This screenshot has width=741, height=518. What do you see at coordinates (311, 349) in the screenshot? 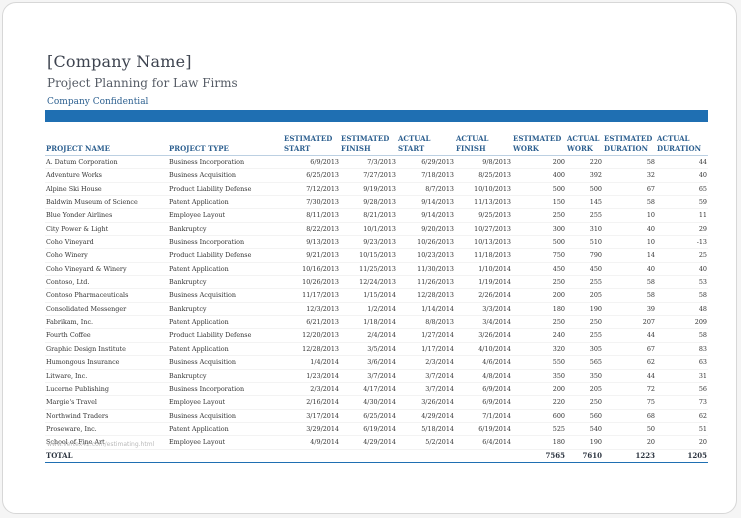
I see `cell-estimated-start: 12/28/2013` at bounding box center [311, 349].